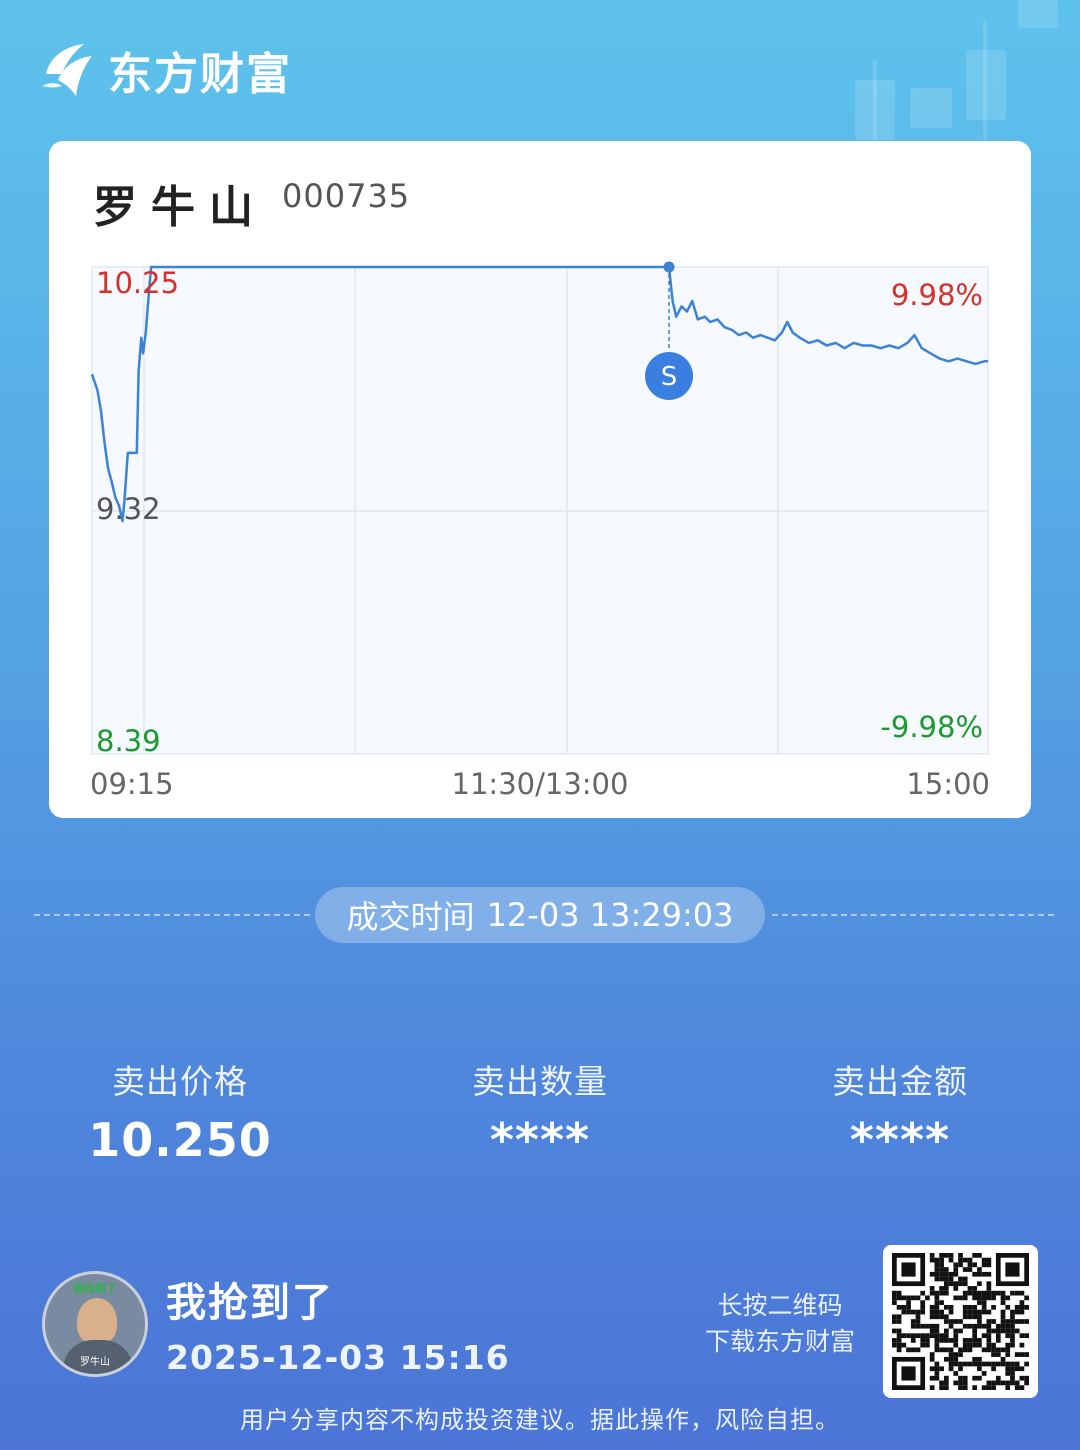 The width and height of the screenshot is (1080, 1450). What do you see at coordinates (200, 74) in the screenshot?
I see `brand-name: 东方财富` at bounding box center [200, 74].